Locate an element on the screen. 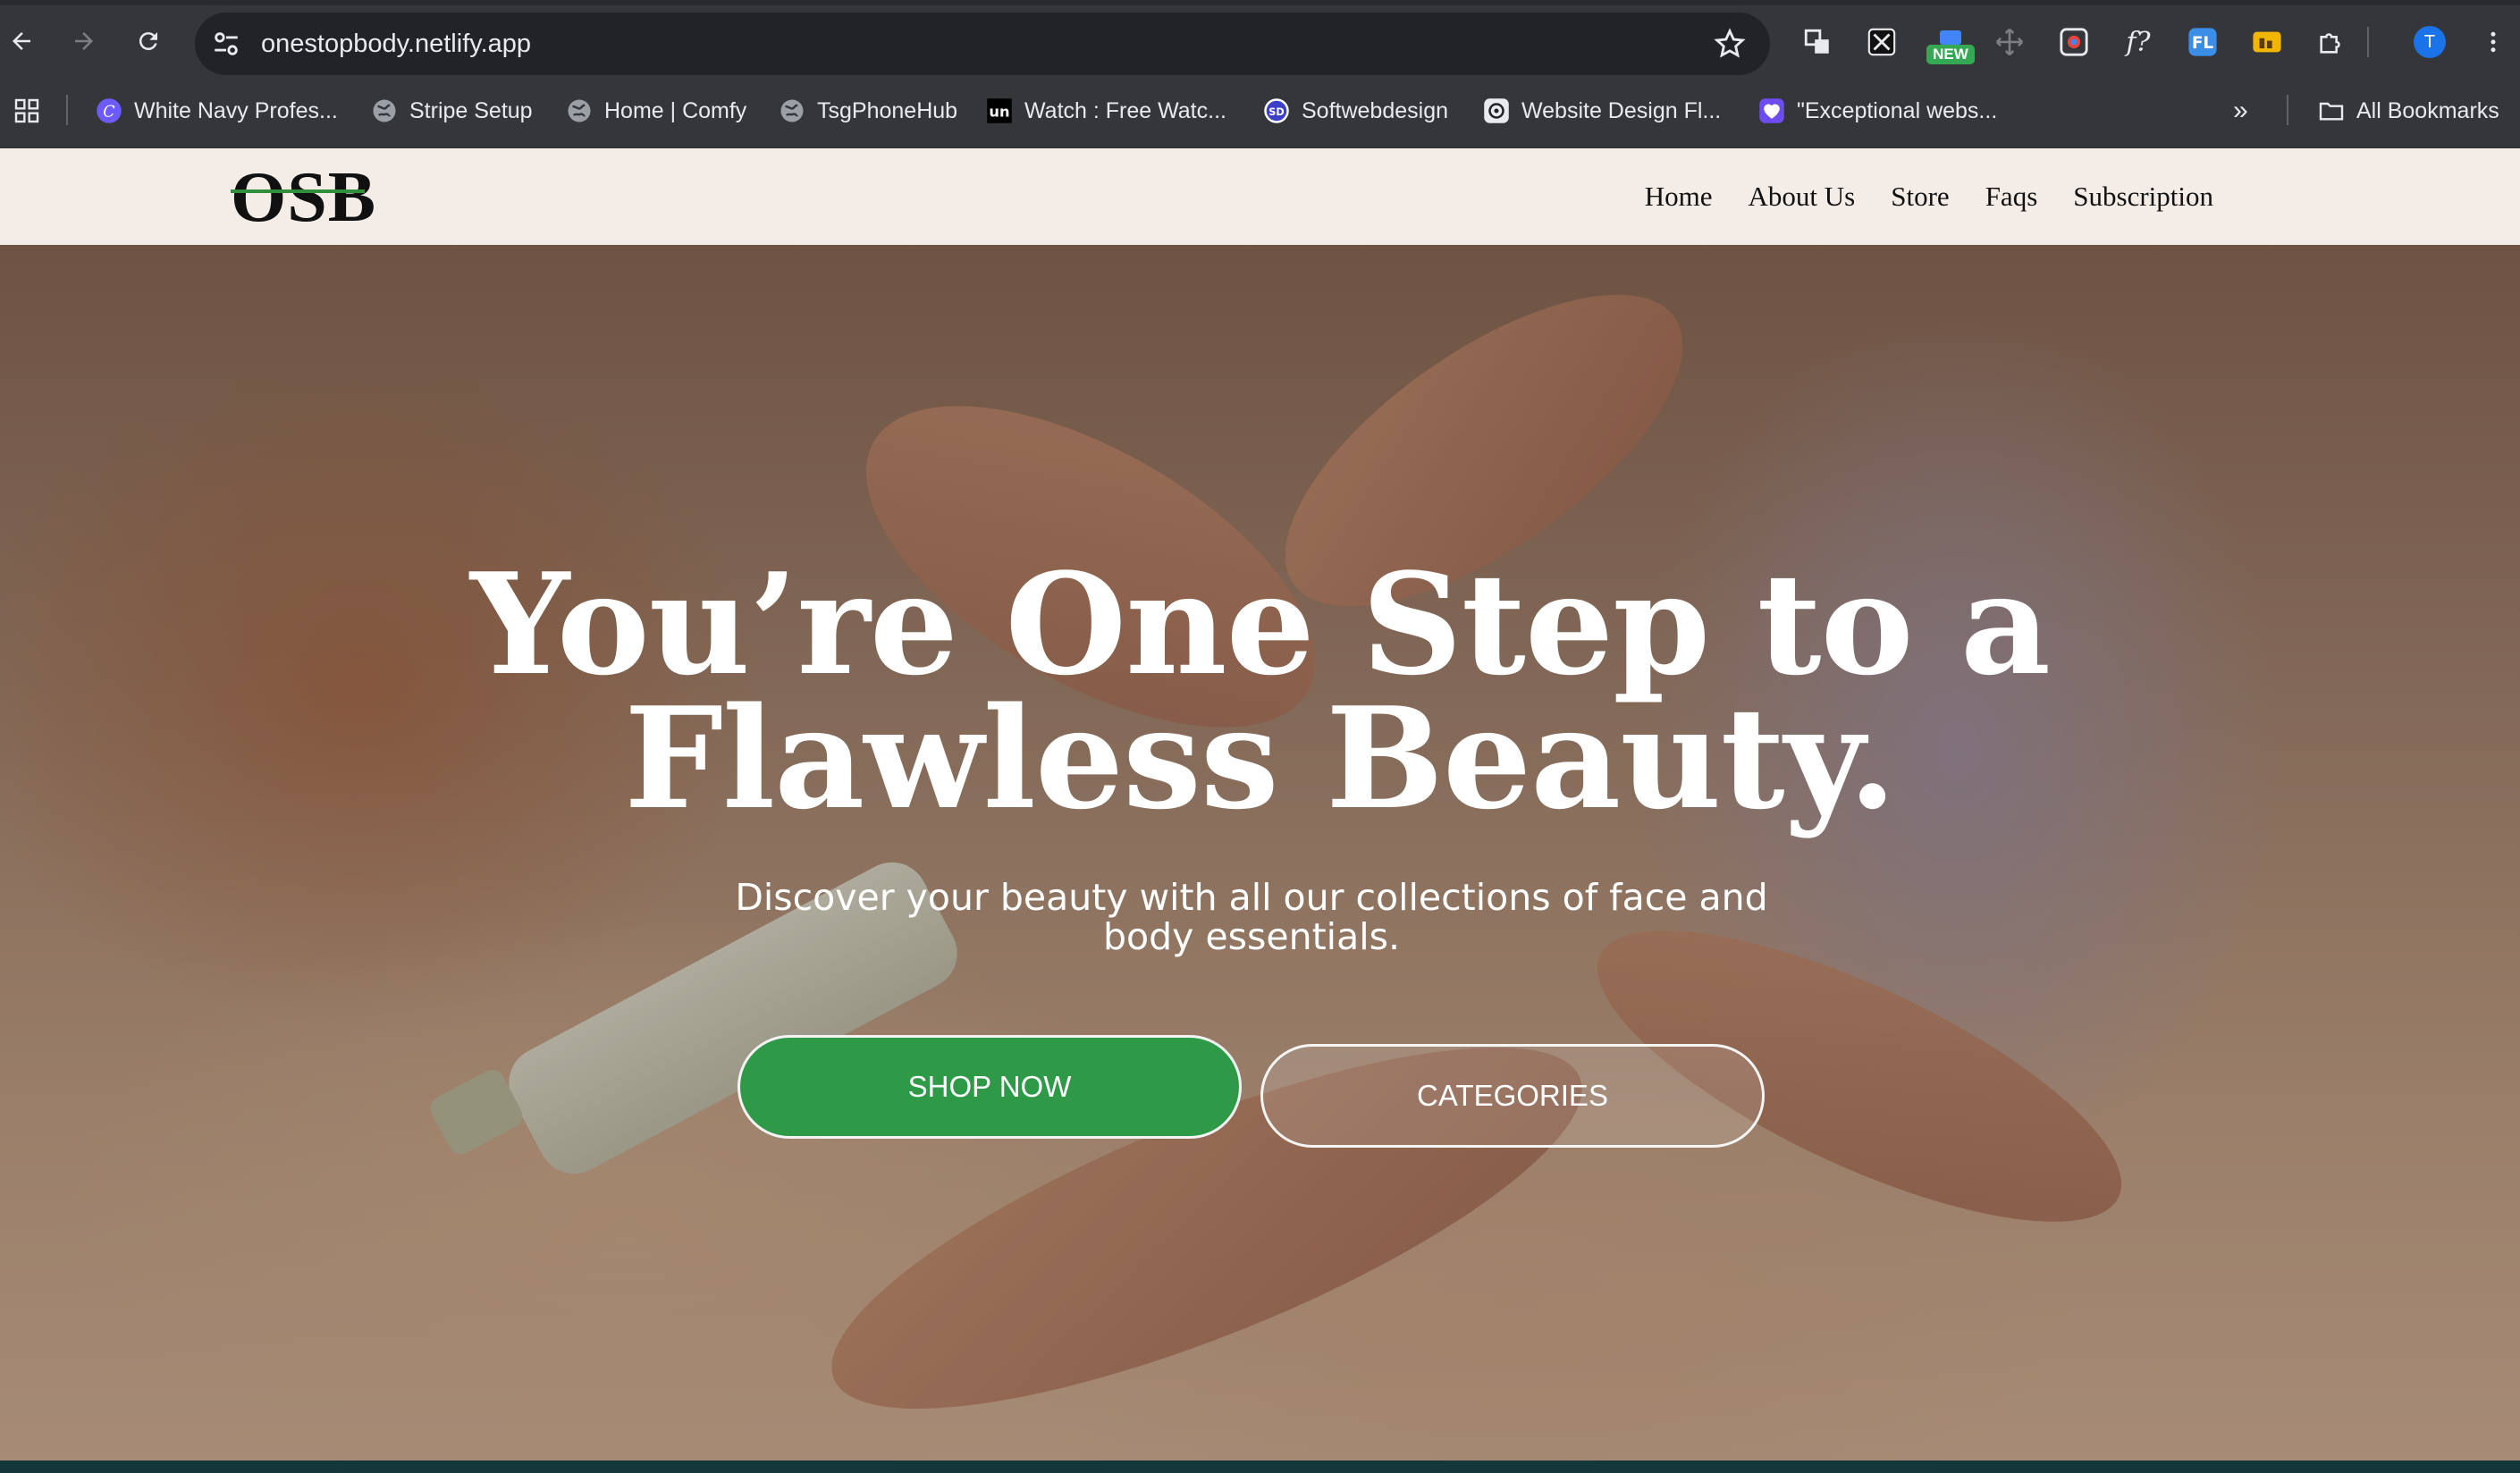 This screenshot has width=2520, height=1473. svg-text: SD is located at coordinates (1276, 112).